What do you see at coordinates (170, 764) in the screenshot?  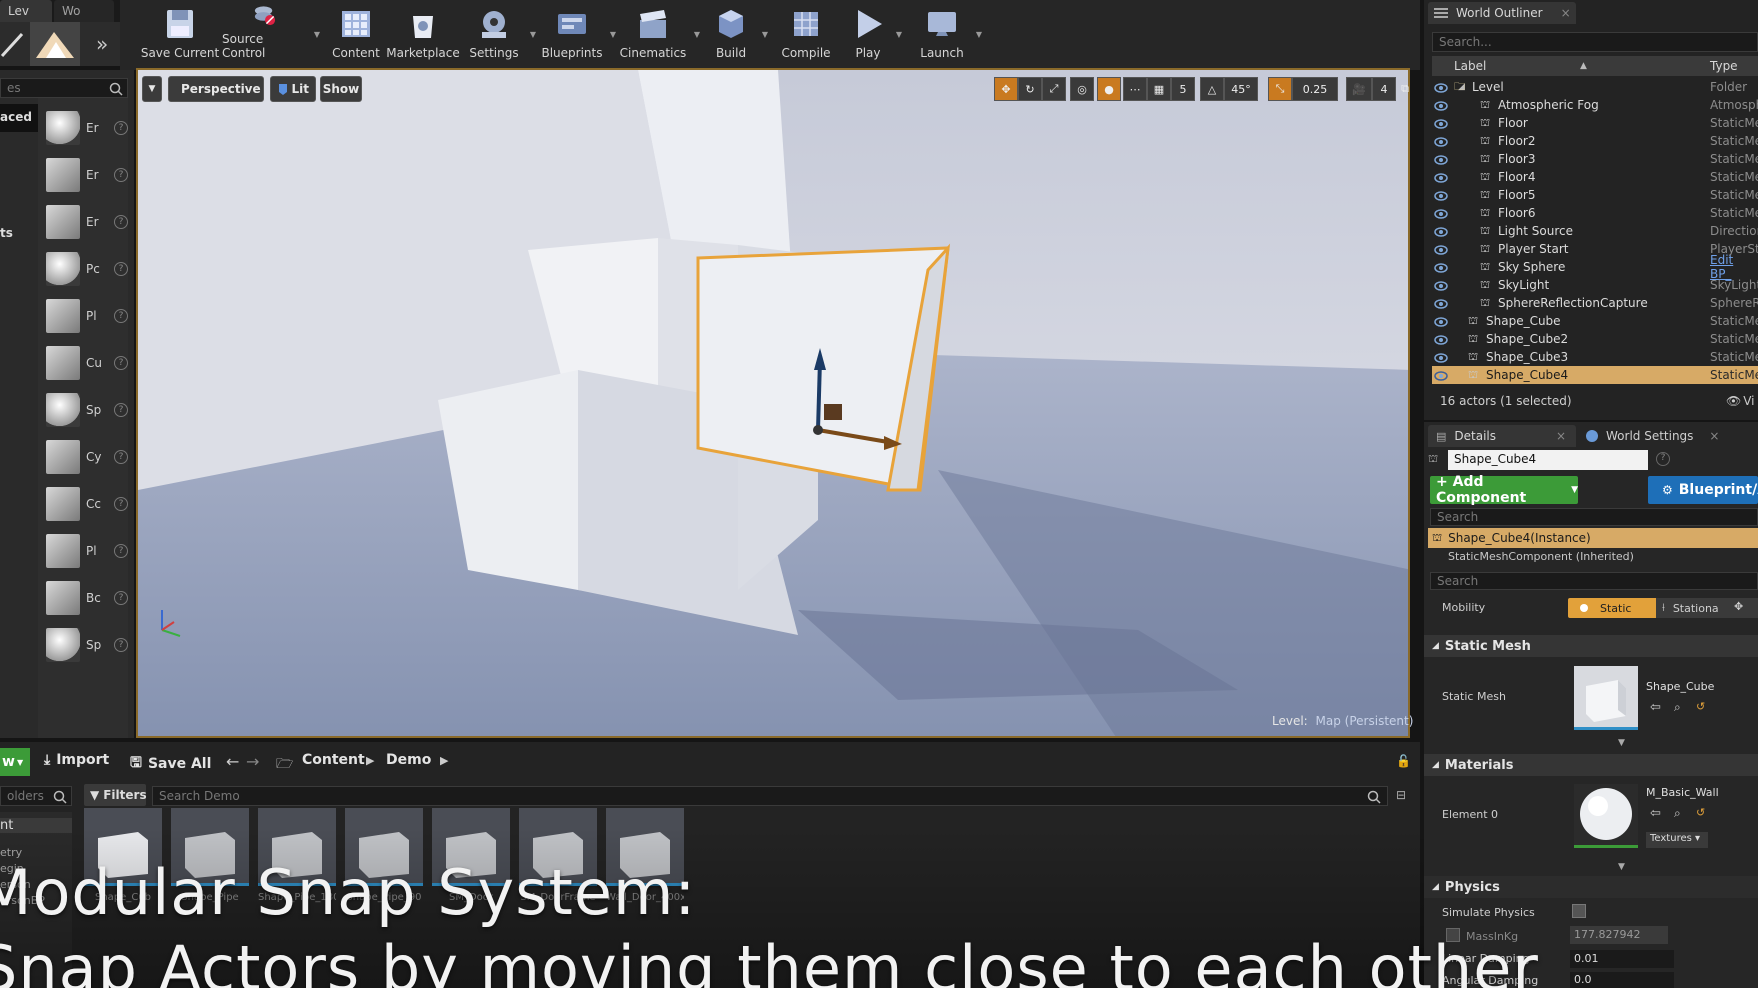 I see `save-all-button: 🖫 Save All` at bounding box center [170, 764].